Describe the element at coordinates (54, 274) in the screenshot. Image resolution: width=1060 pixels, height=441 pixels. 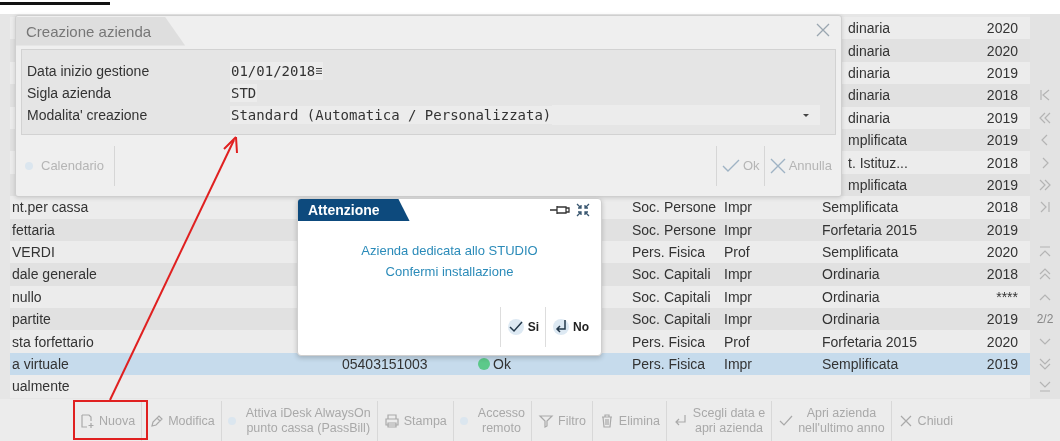
I see `table-cell: dale generale` at that location.